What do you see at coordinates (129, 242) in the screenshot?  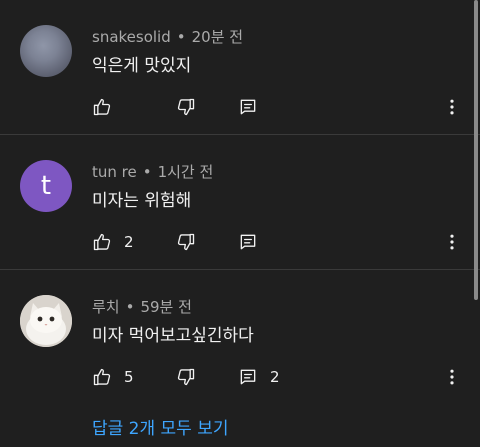 I see `like-count: 2` at bounding box center [129, 242].